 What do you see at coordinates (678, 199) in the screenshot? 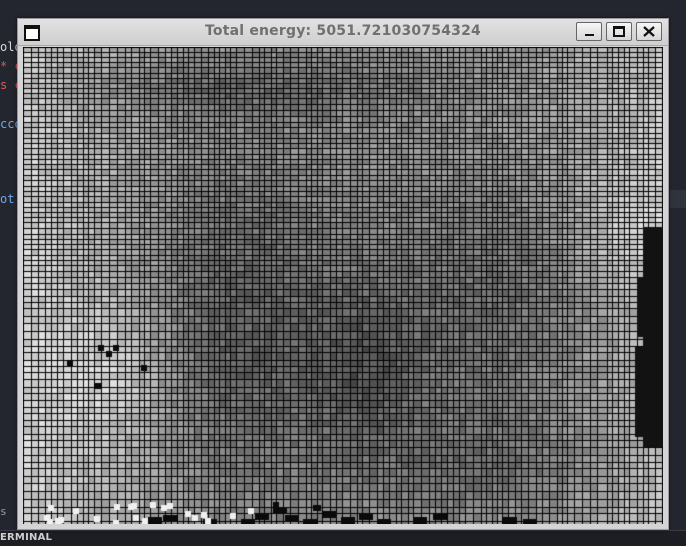
I see `editor-scroll-marker` at bounding box center [678, 199].